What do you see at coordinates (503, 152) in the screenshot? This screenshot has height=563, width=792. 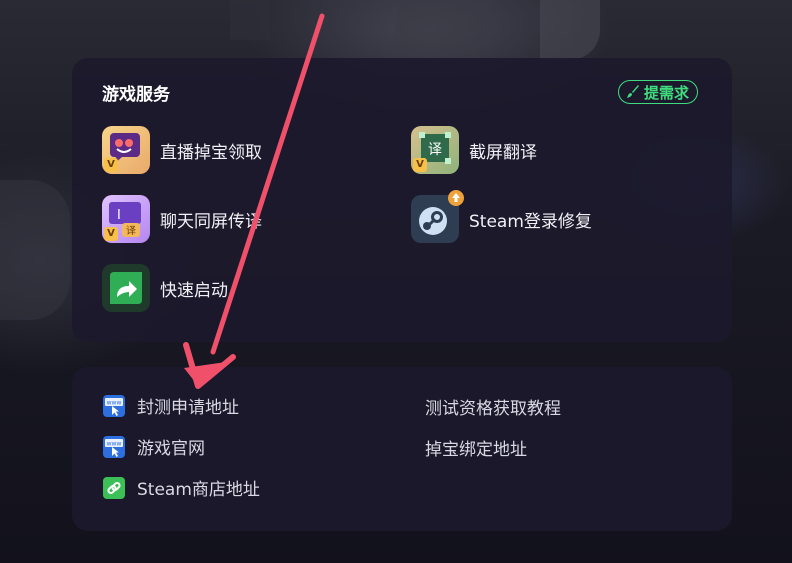 I see `service-label: 截屏翻译` at bounding box center [503, 152].